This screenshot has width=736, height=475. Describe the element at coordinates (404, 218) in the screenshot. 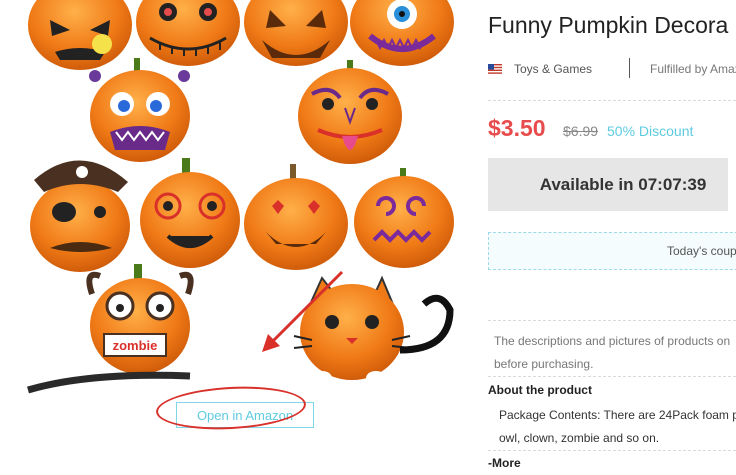

I see `pumpkin-swirl` at that location.